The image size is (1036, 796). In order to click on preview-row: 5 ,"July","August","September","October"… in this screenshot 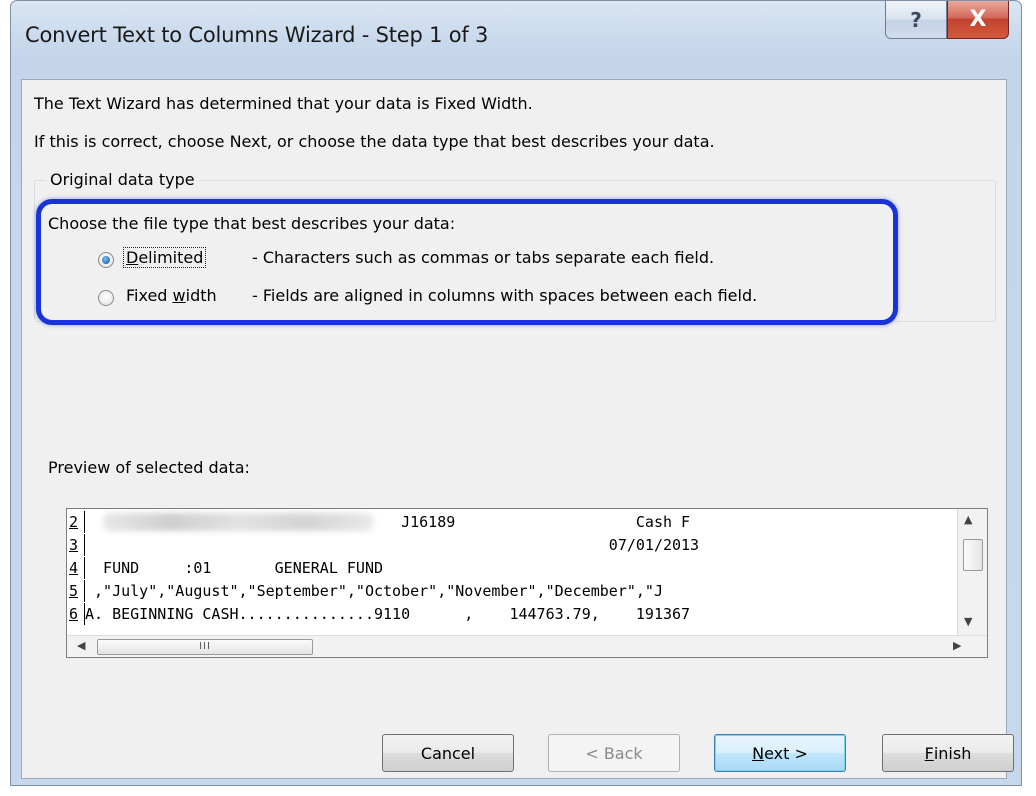, I will do `click(512, 591)`.